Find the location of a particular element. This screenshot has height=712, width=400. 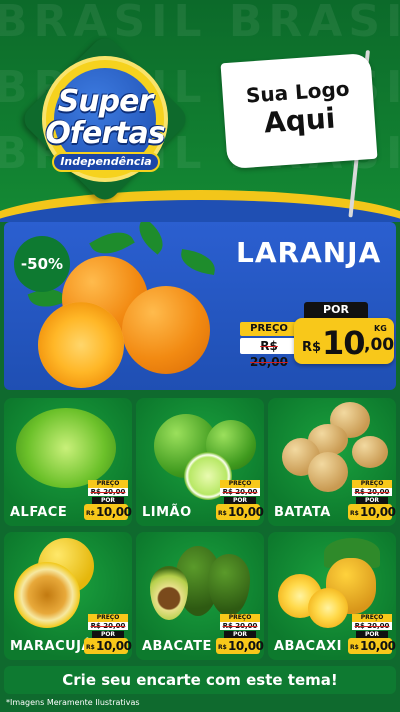

discount-badge: -50% is located at coordinates (42, 264).